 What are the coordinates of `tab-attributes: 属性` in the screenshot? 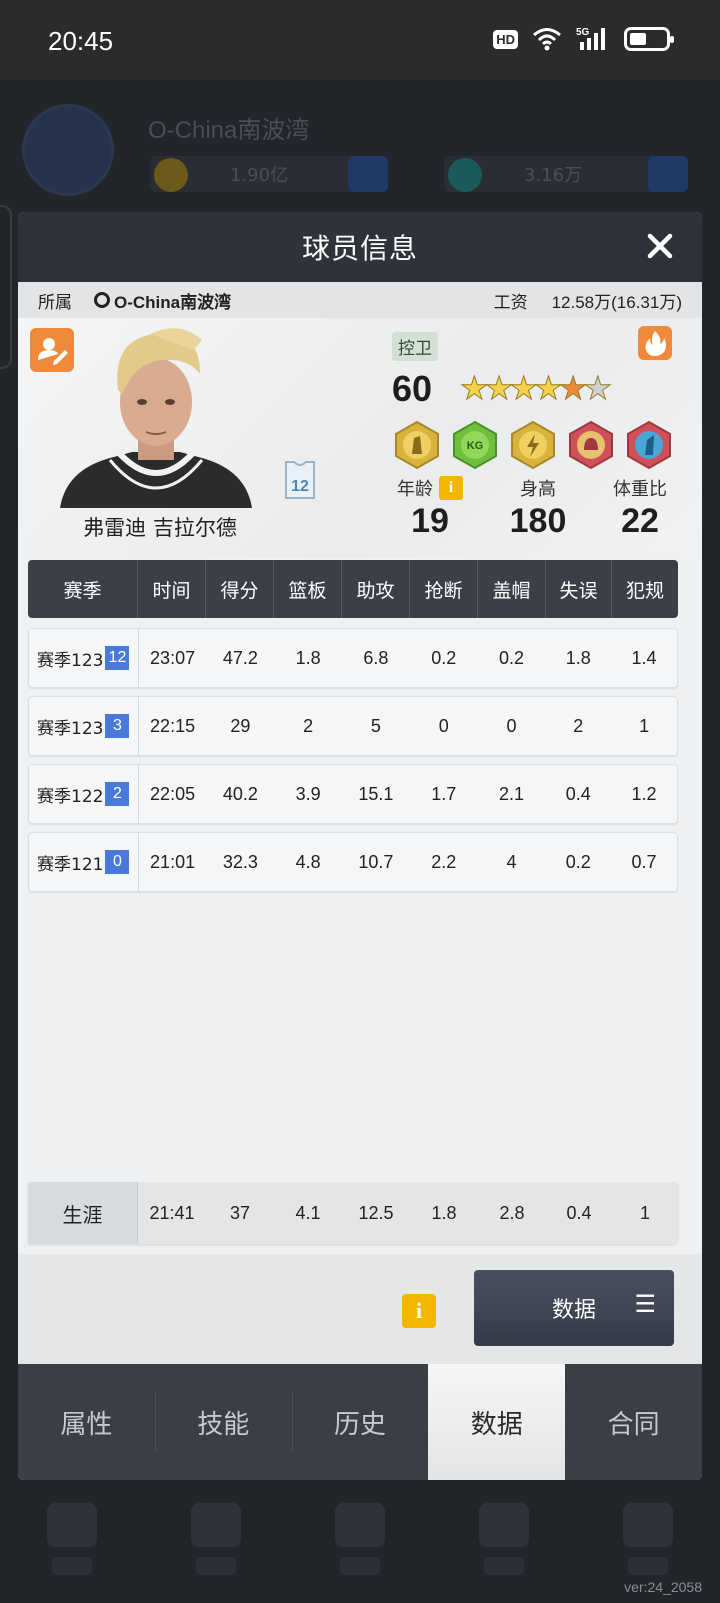 It's located at (86, 1422).